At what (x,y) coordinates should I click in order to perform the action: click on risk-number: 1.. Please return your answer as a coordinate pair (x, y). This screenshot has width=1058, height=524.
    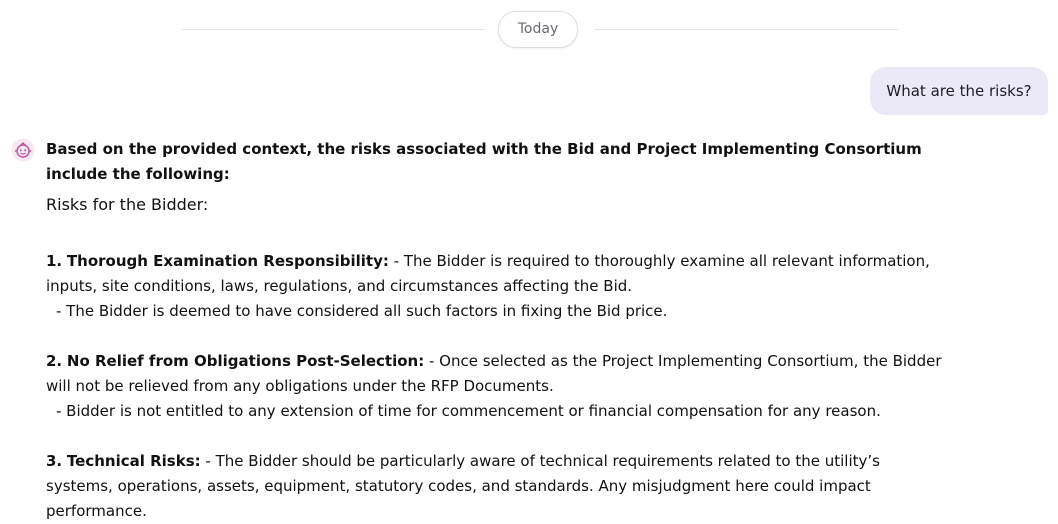
    Looking at the image, I should click on (54, 261).